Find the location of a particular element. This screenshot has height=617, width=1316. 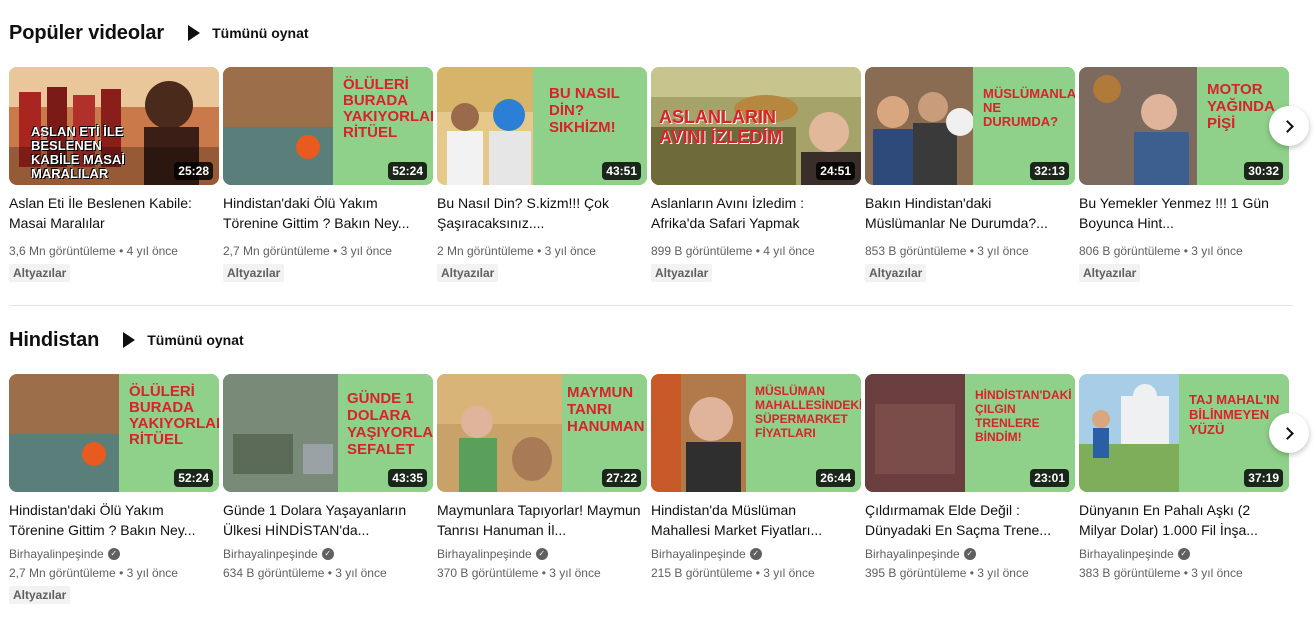

duration-badge: 25:28 is located at coordinates (193, 171).